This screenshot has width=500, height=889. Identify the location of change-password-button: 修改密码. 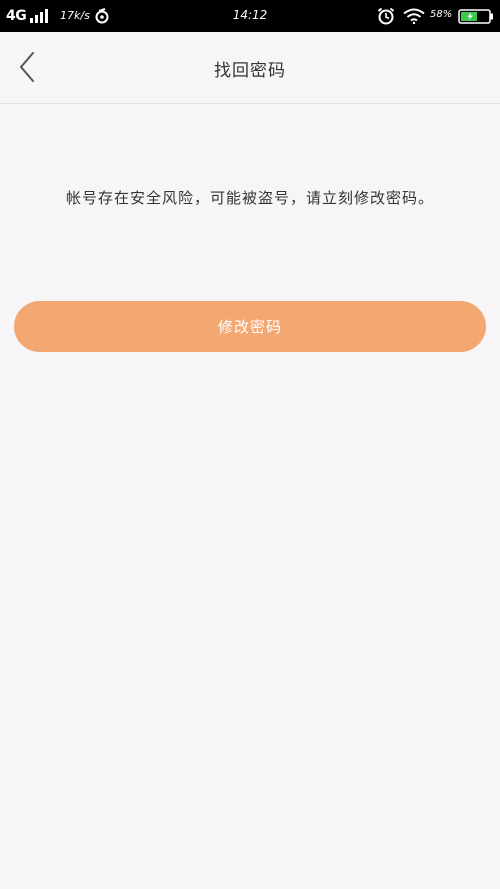
(250, 326).